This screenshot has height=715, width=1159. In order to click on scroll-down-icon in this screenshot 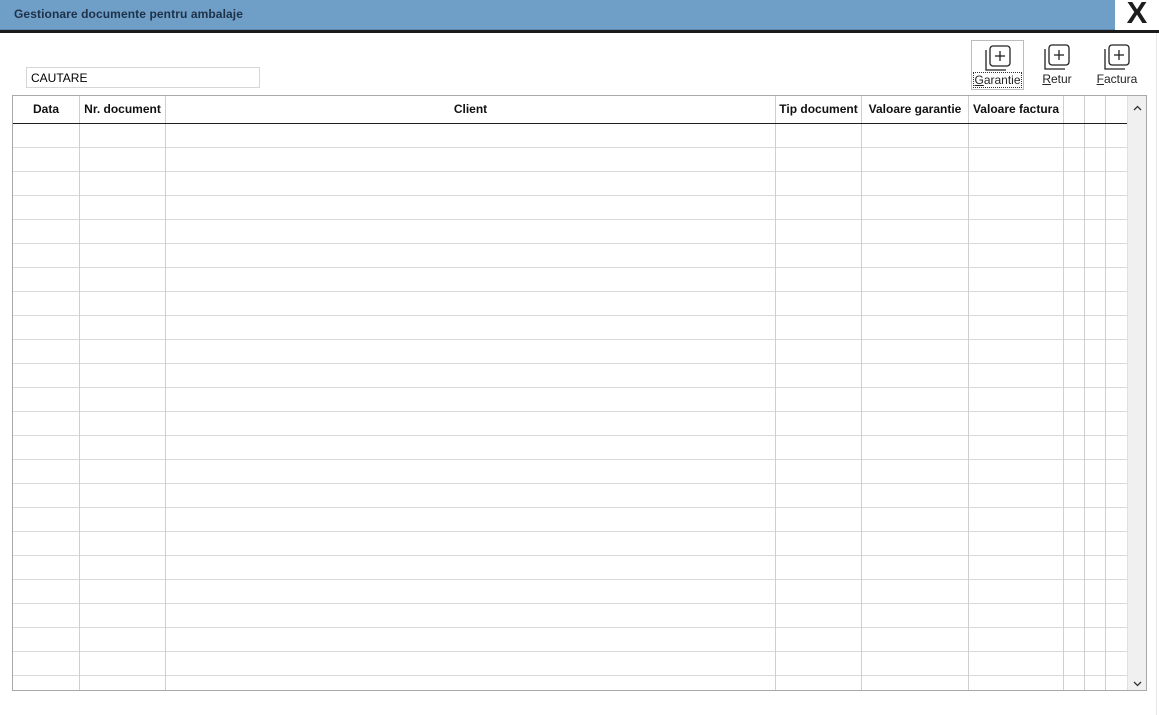, I will do `click(1137, 681)`.